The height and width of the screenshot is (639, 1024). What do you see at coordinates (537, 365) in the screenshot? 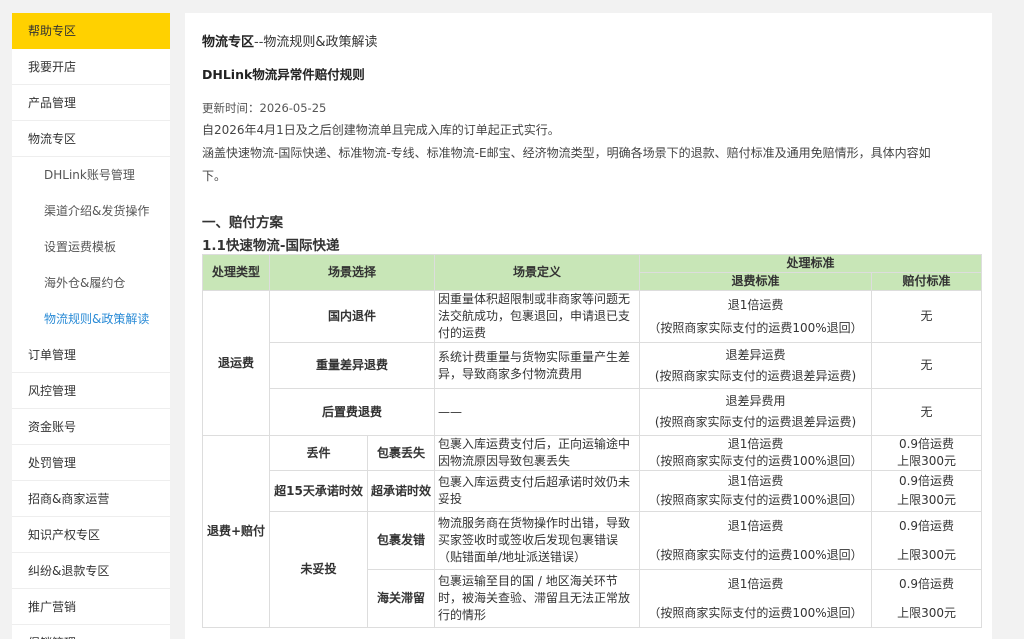
I see `definition-cell: 系统计费重量与货物实际重量产生差异，导致商家多付物流费用` at bounding box center [537, 365].